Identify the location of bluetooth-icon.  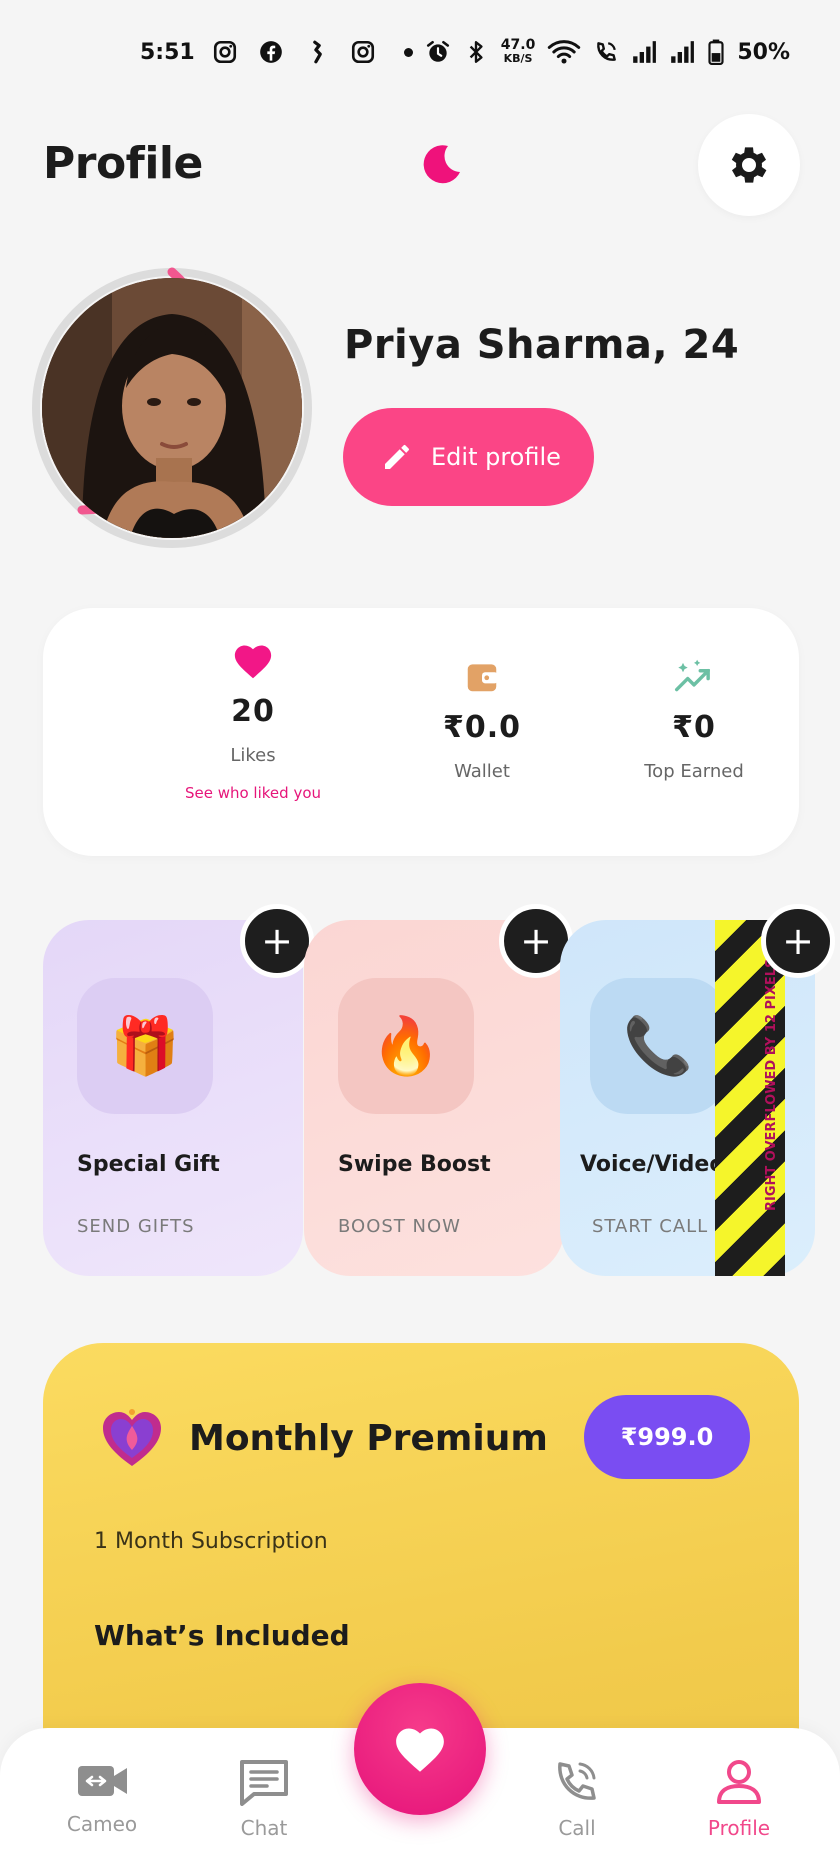
(476, 52).